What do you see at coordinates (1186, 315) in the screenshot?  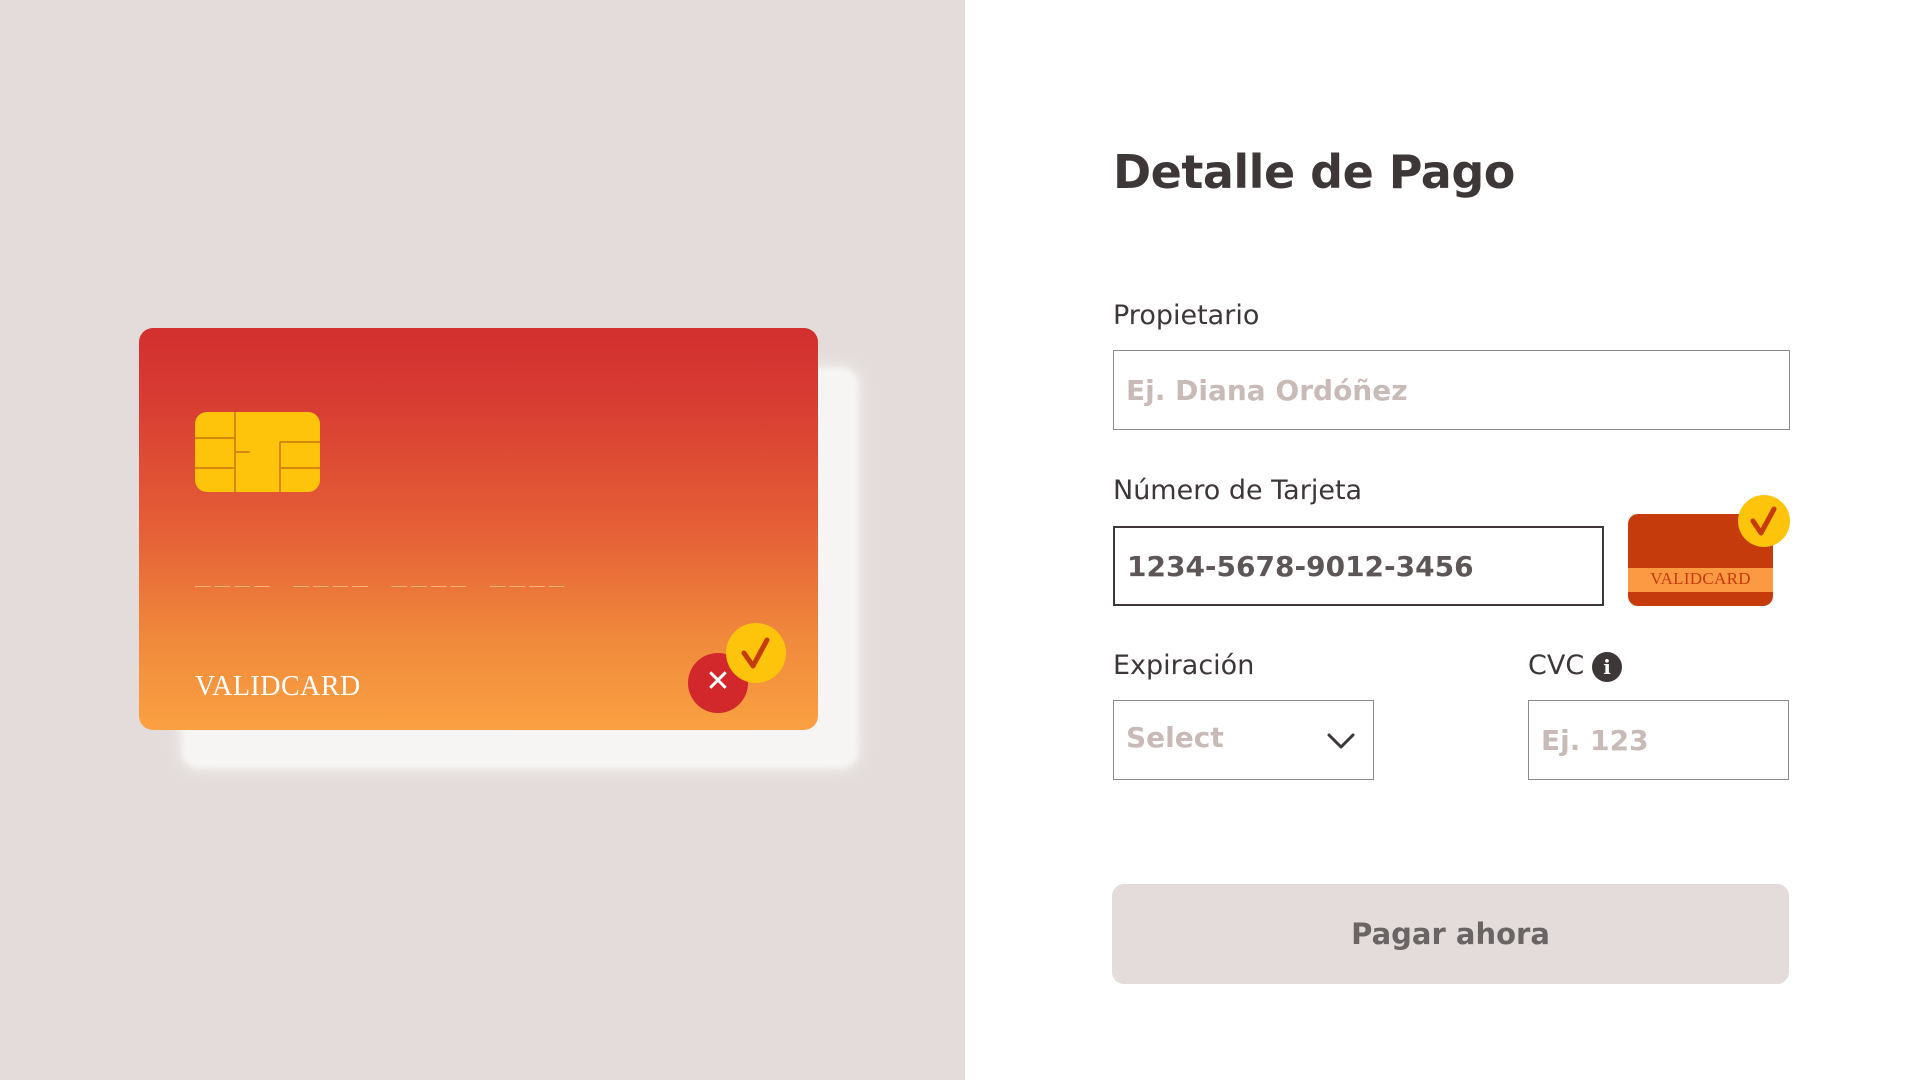 I see `owner-label: Propietario` at bounding box center [1186, 315].